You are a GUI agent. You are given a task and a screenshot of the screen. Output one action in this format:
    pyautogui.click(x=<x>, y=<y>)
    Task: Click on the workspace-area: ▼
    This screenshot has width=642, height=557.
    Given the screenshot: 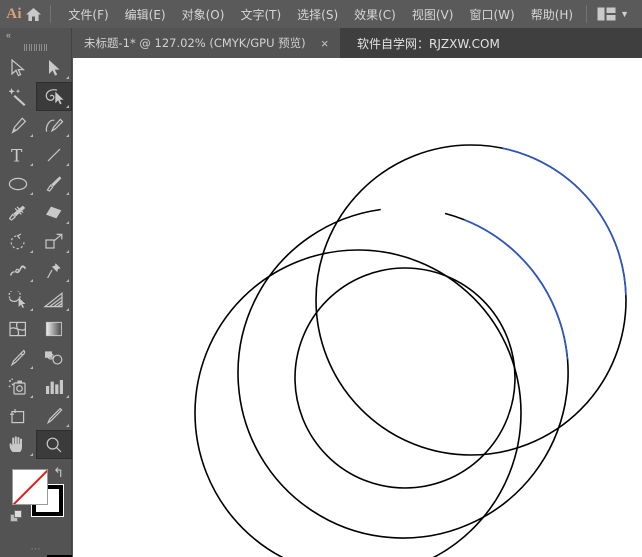 What is the action you would take?
    pyautogui.click(x=611, y=14)
    